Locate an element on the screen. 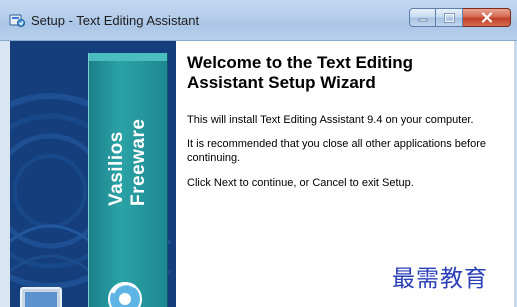 The width and height of the screenshot is (517, 307). left-border is located at coordinates (5, 174).